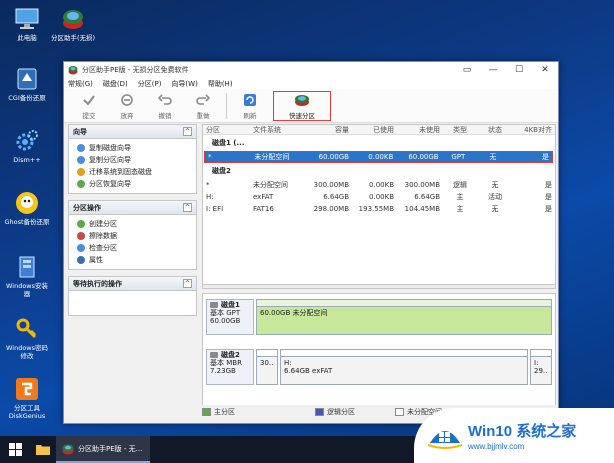 This screenshot has width=614, height=463. I want to click on cell: 60.00GB, so click(423, 157).